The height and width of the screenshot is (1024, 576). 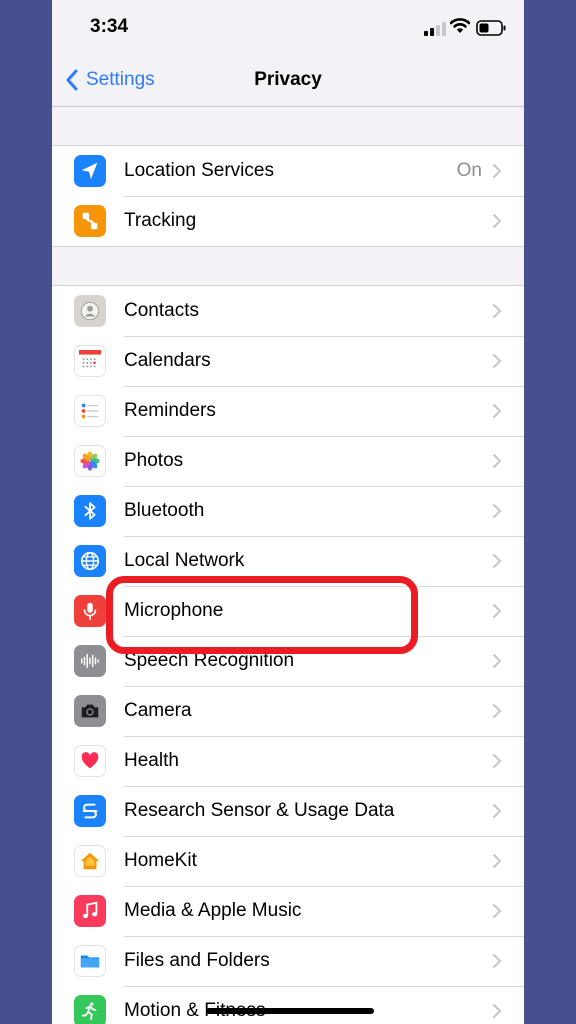 I want to click on contacts-icon, so click(x=90, y=311).